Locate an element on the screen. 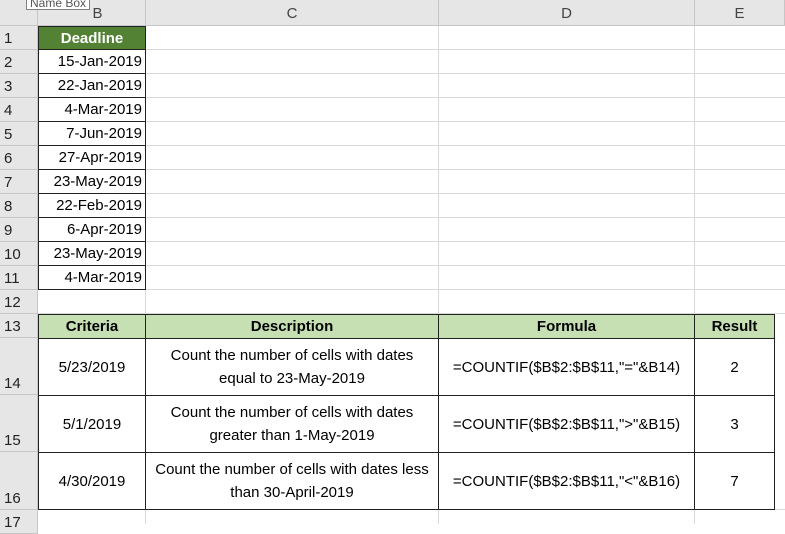  deadline-cell: 22-Feb-2019 is located at coordinates (92, 205).